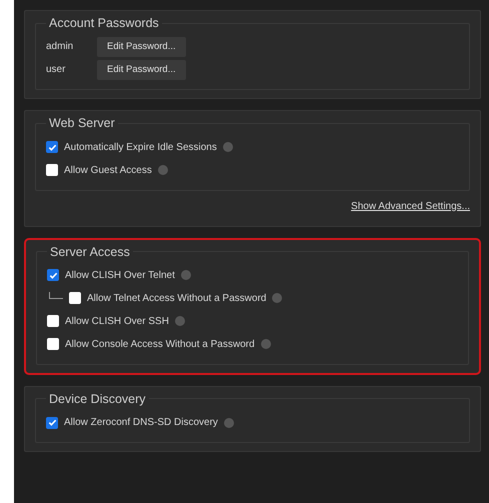 The width and height of the screenshot is (489, 503). I want to click on checkbox-label: Allow CLISH Over Telnet, so click(120, 275).